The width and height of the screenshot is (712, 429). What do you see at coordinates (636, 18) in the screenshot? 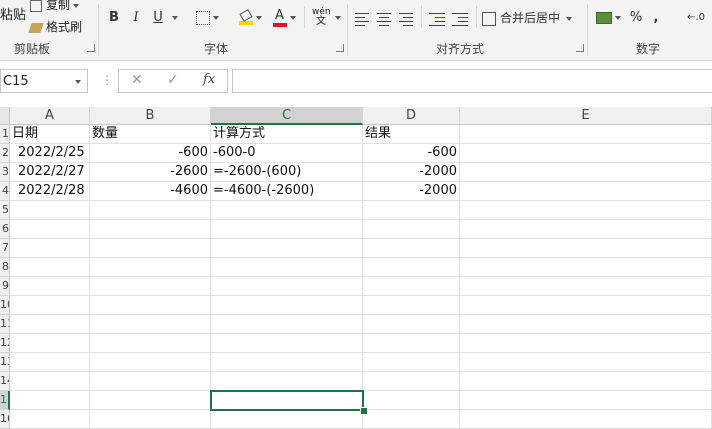
I see `percent-button: %` at bounding box center [636, 18].